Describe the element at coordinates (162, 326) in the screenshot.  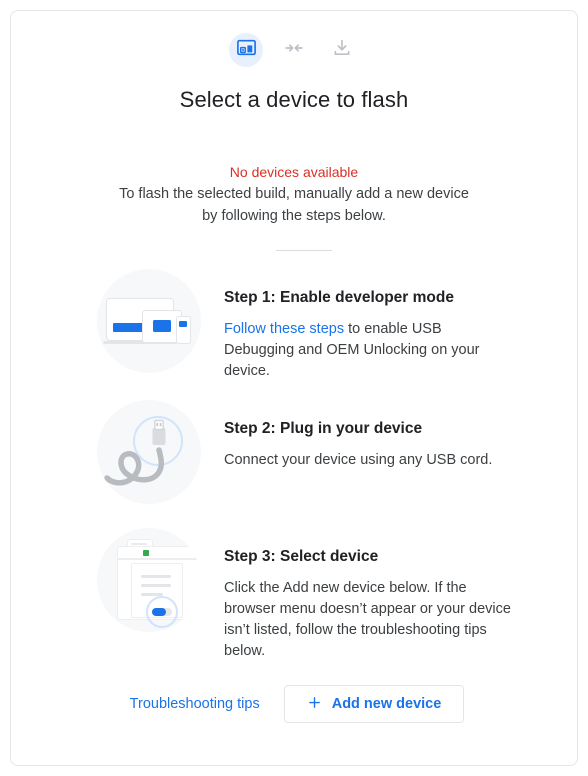
I see `tablet-accent-bar` at that location.